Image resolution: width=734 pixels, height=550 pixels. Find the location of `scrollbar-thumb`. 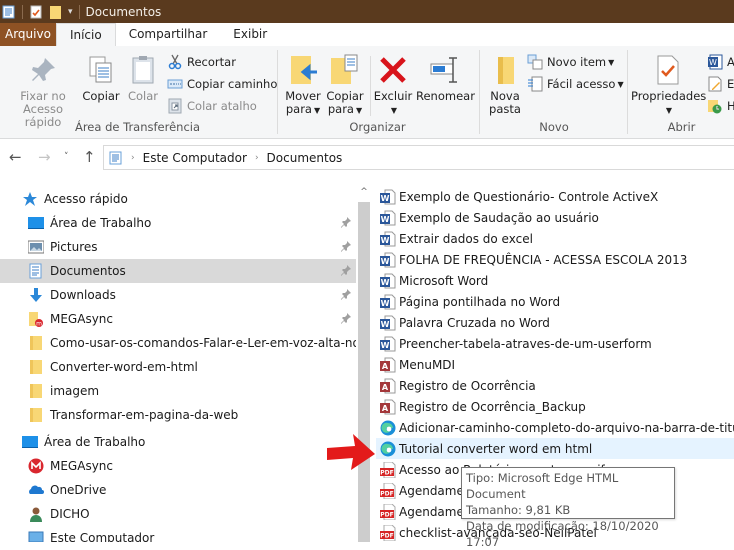

scrollbar-thumb is located at coordinates (364, 372).